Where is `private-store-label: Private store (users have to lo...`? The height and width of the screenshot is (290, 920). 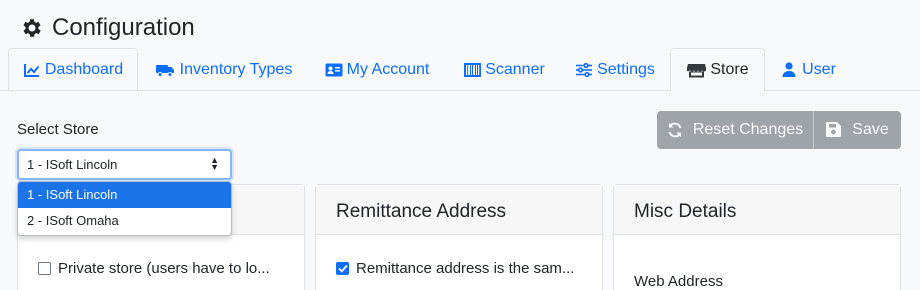 private-store-label: Private store (users have to lo... is located at coordinates (164, 268).